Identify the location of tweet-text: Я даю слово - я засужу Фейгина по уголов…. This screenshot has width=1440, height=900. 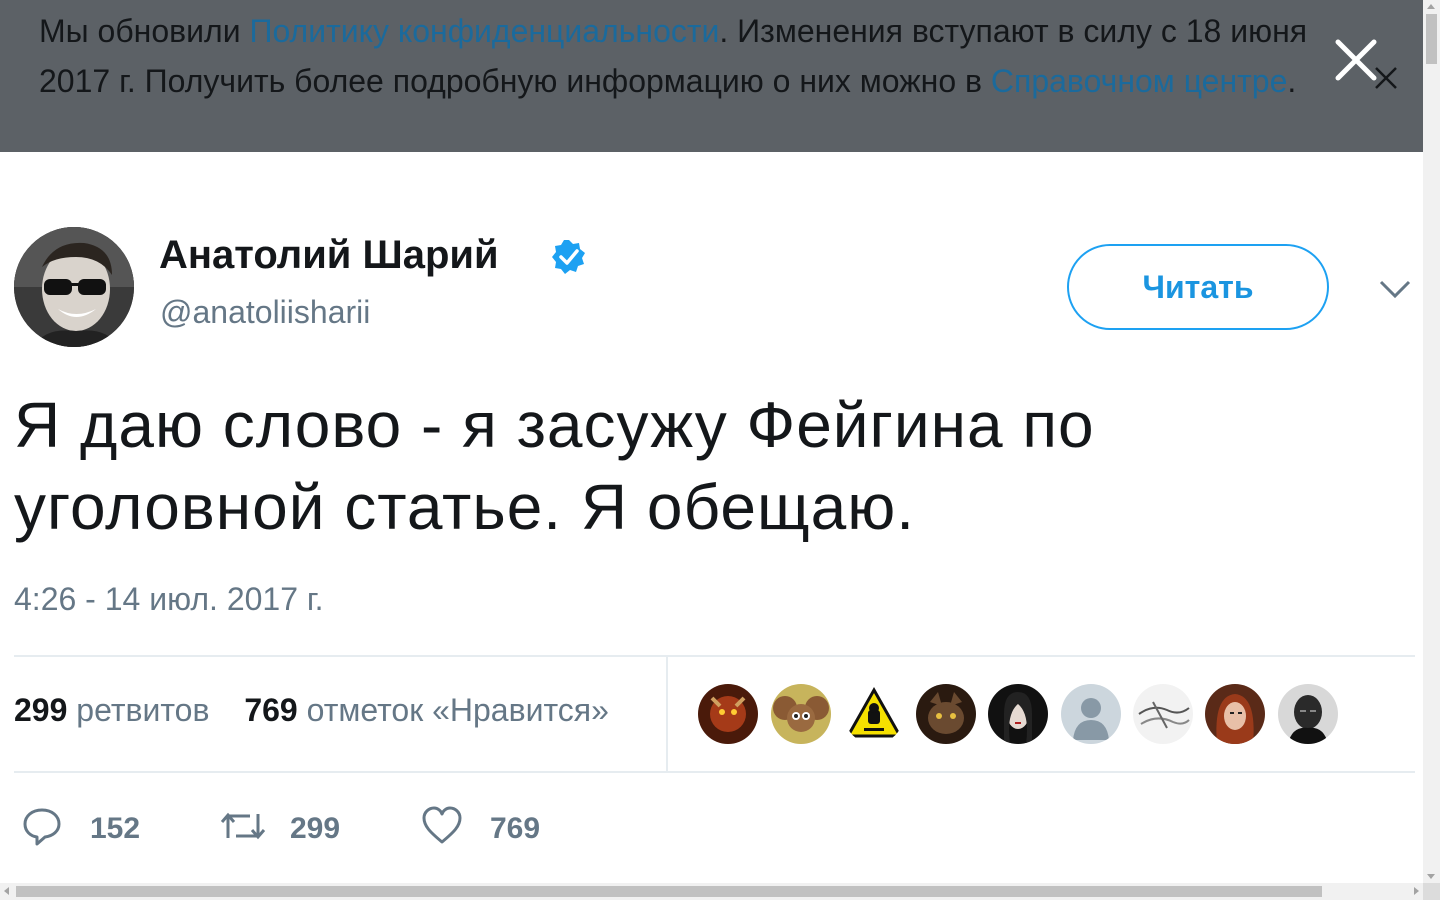
(554, 466).